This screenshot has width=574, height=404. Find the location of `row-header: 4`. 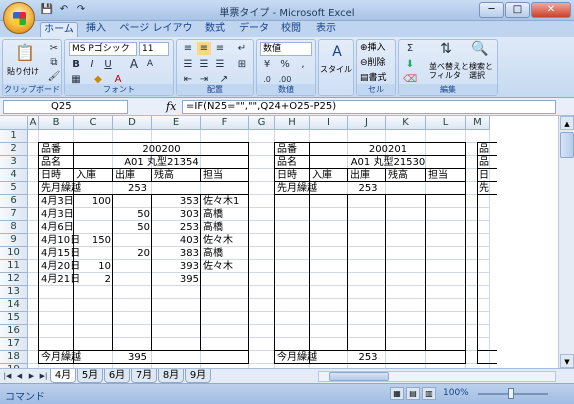

row-header: 4 is located at coordinates (14, 175).